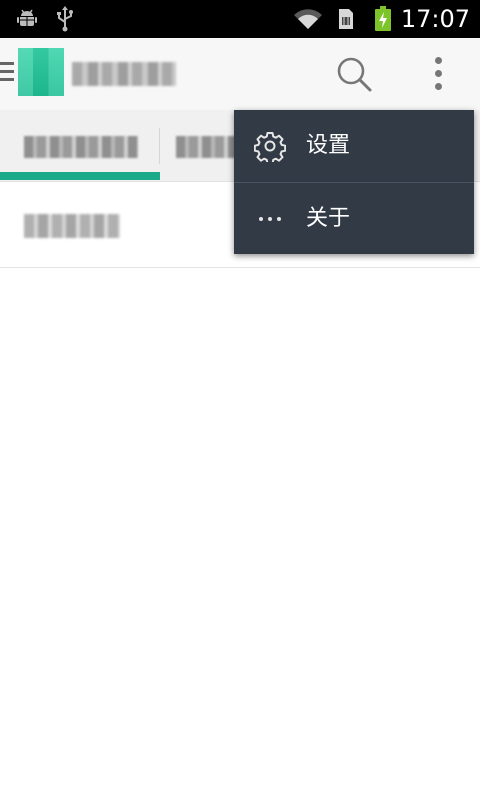 This screenshot has height=800, width=480. What do you see at coordinates (270, 219) in the screenshot?
I see `more-horiz-icon` at bounding box center [270, 219].